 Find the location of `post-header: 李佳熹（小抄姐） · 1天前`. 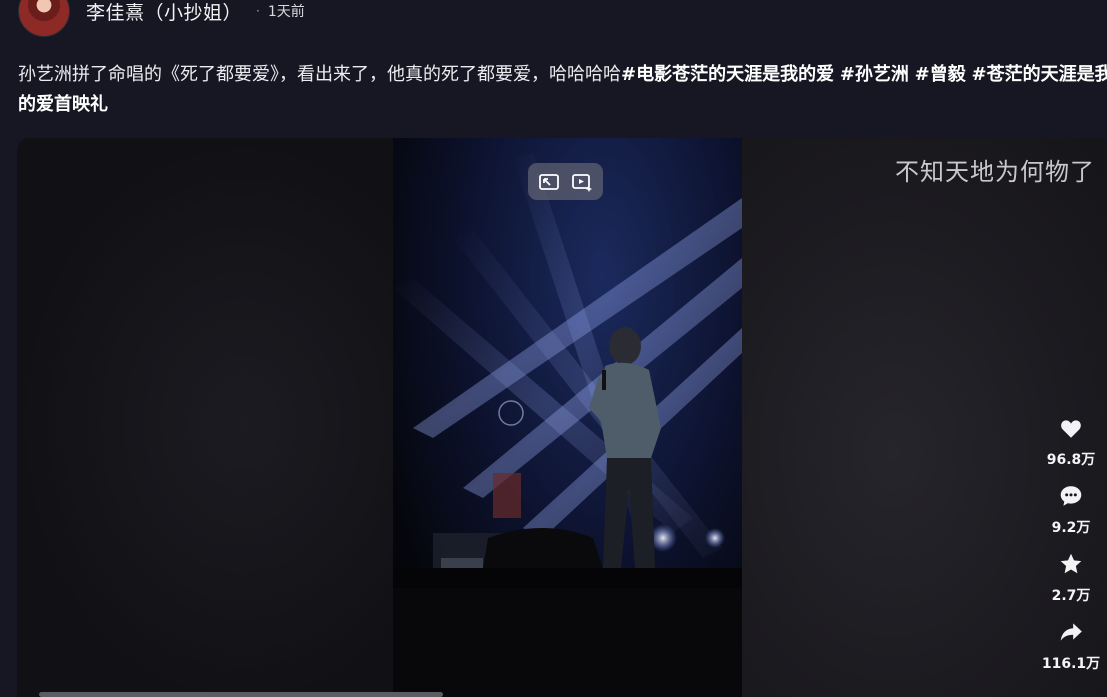

post-header: 李佳熹（小抄姐） · 1天前 is located at coordinates (161, 18).